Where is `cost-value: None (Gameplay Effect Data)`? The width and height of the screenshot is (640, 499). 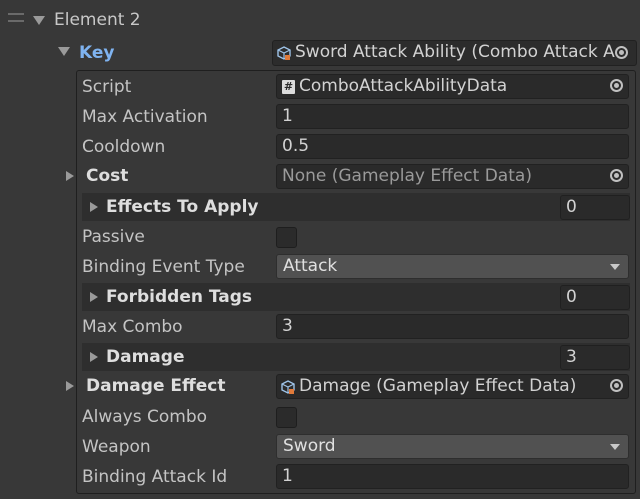
cost-value: None (Gameplay Effect Data) is located at coordinates (407, 176).